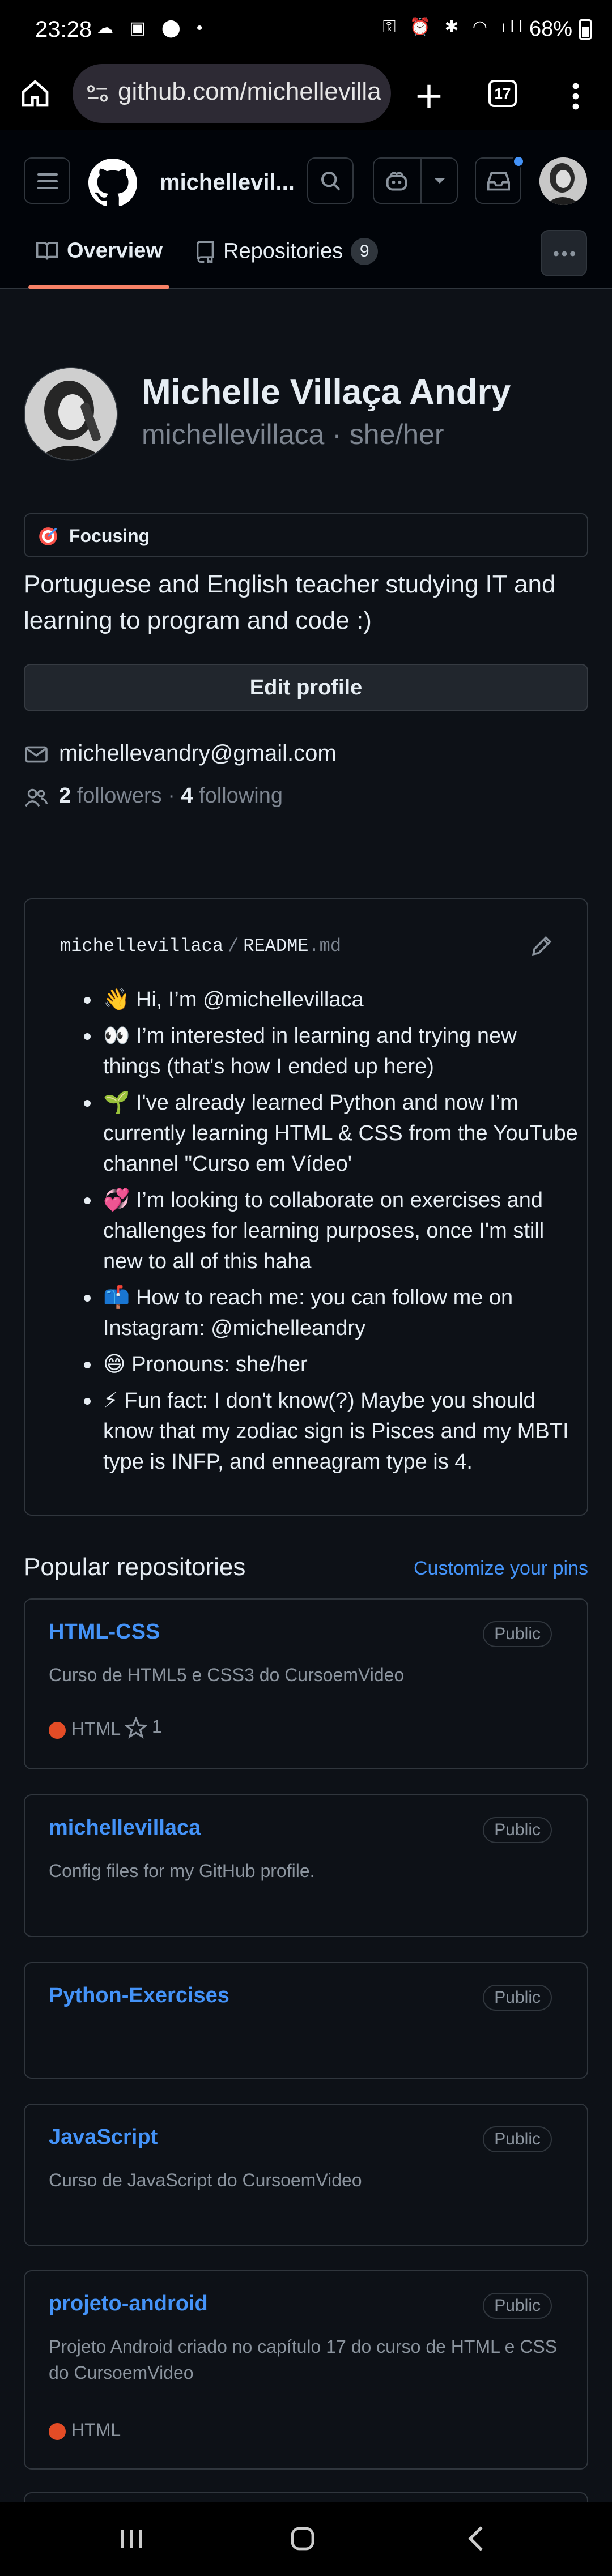 The image size is (612, 2576). Describe the element at coordinates (98, 287) in the screenshot. I see `active-tab-indicator` at that location.